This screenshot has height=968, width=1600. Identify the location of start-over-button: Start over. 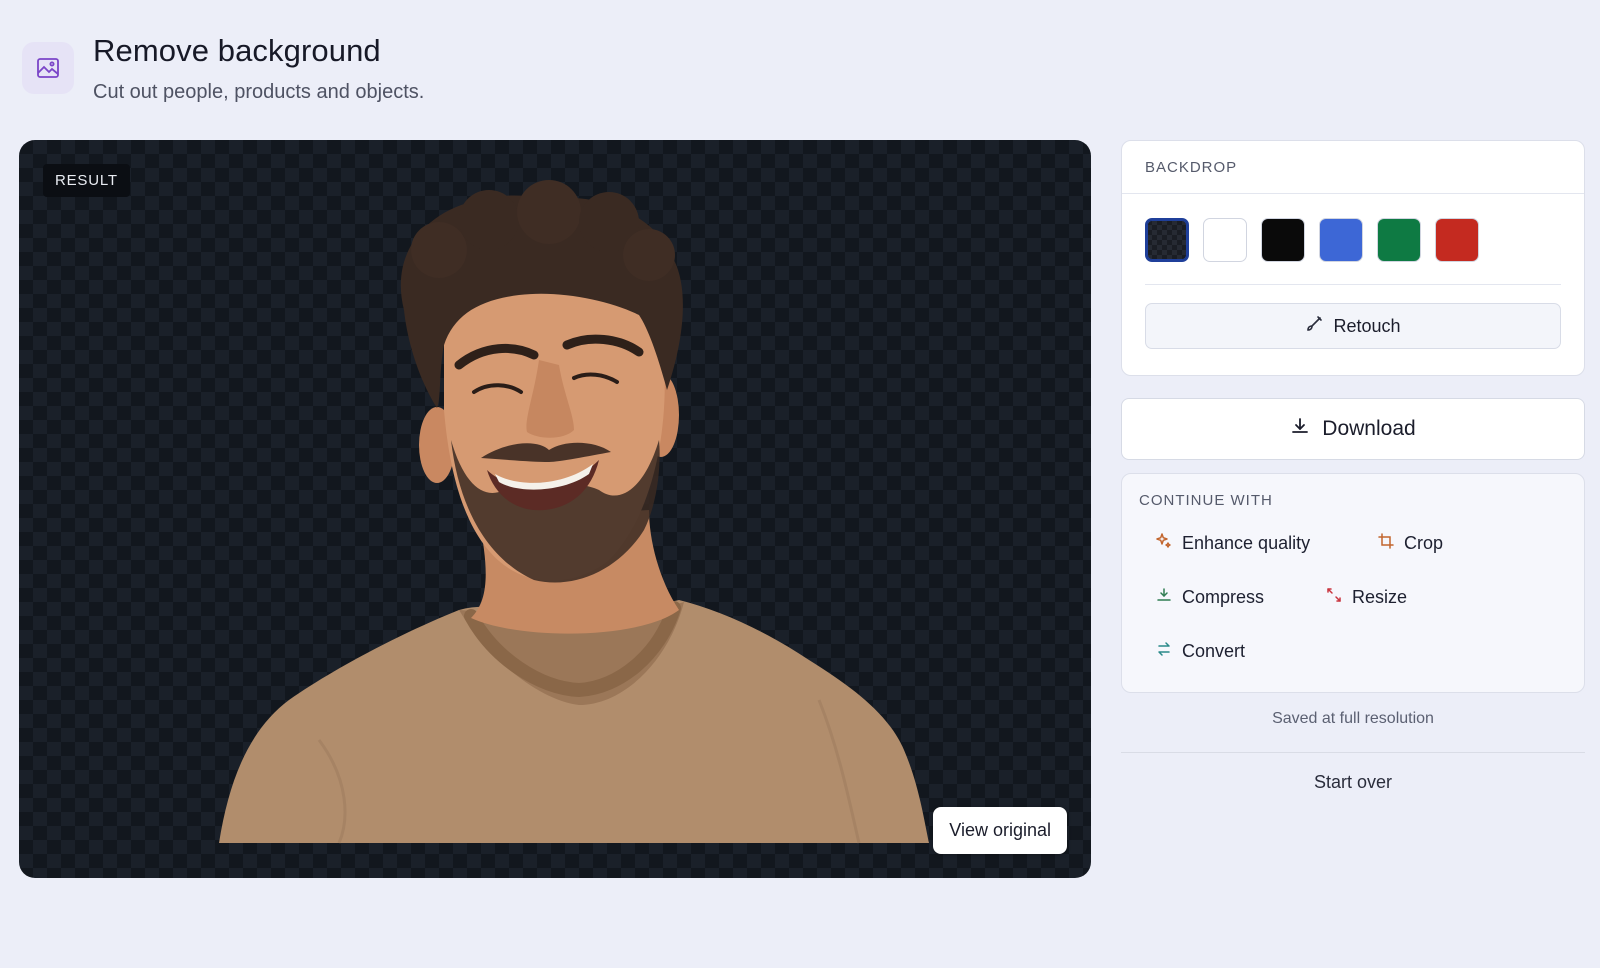
(1353, 782).